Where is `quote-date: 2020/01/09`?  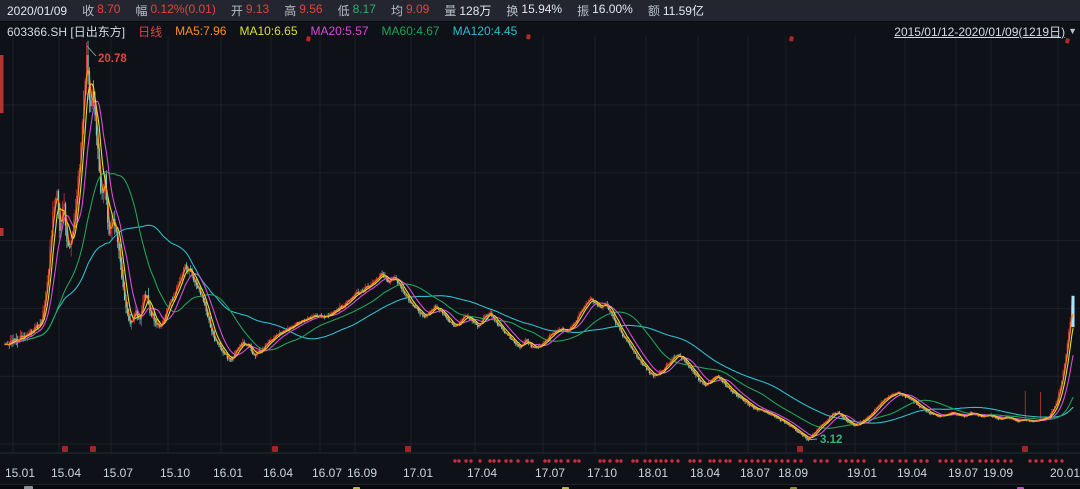 quote-date: 2020/01/09 is located at coordinates (37, 10).